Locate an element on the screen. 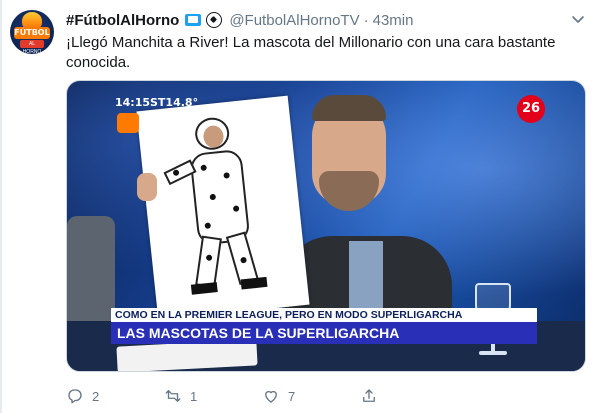 The height and width of the screenshot is (413, 595). display-name: #FútbolAlHorno is located at coordinates (122, 20).